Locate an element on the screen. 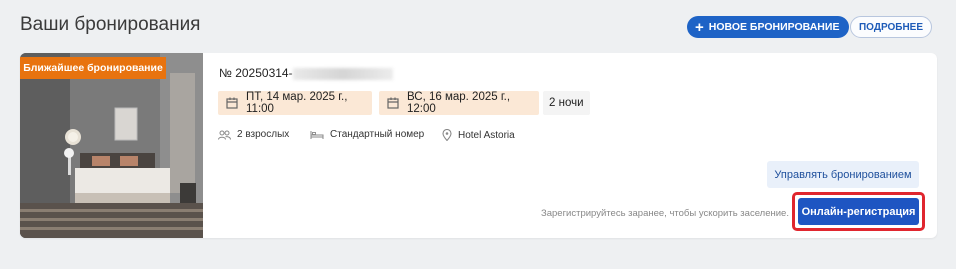 The image size is (956, 269). online-checkin-label: Онлайн-регистрация is located at coordinates (858, 211).